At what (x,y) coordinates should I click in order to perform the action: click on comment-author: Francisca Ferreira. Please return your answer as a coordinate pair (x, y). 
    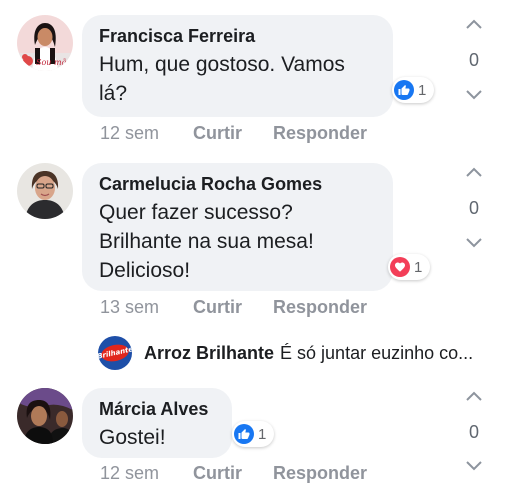
    Looking at the image, I should click on (237, 36).